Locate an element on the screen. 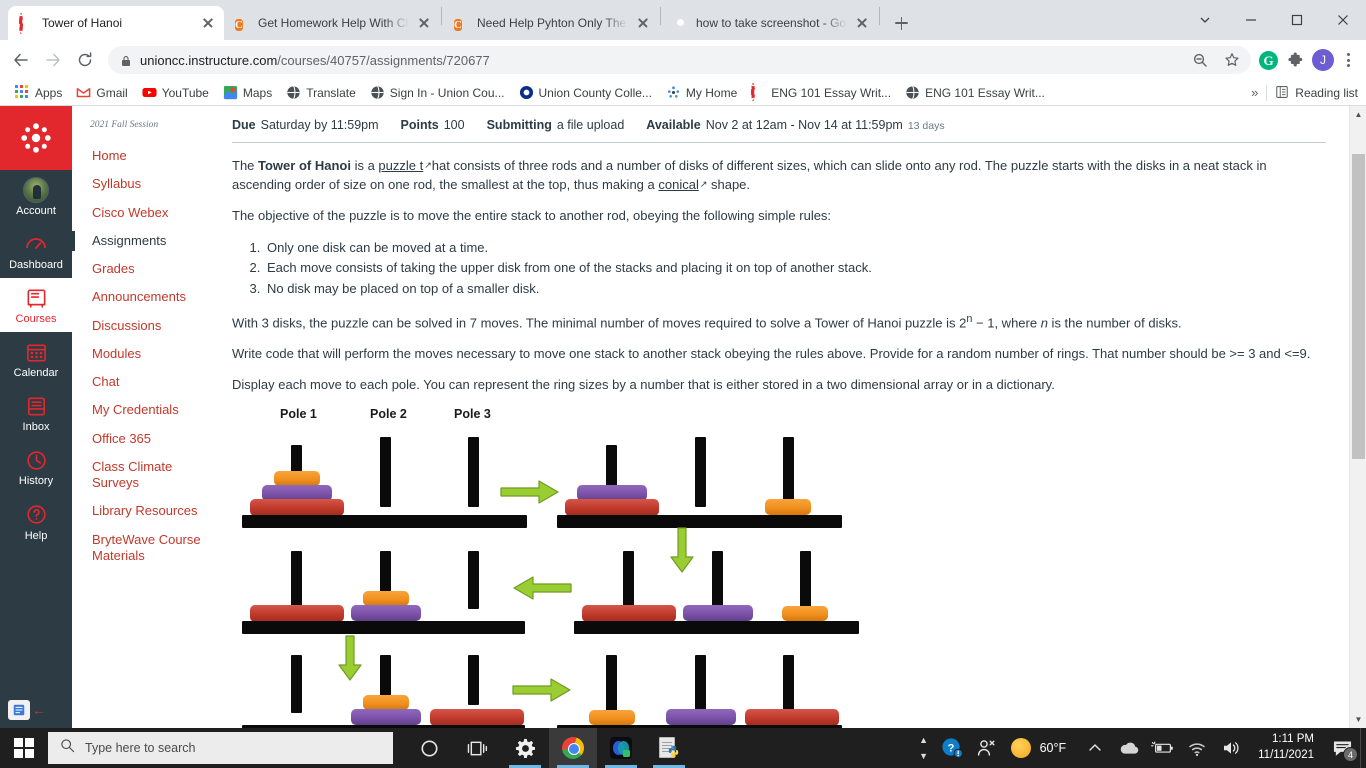 The height and width of the screenshot is (768, 1366). bookmark-my-home: My Home is located at coordinates (701, 92).